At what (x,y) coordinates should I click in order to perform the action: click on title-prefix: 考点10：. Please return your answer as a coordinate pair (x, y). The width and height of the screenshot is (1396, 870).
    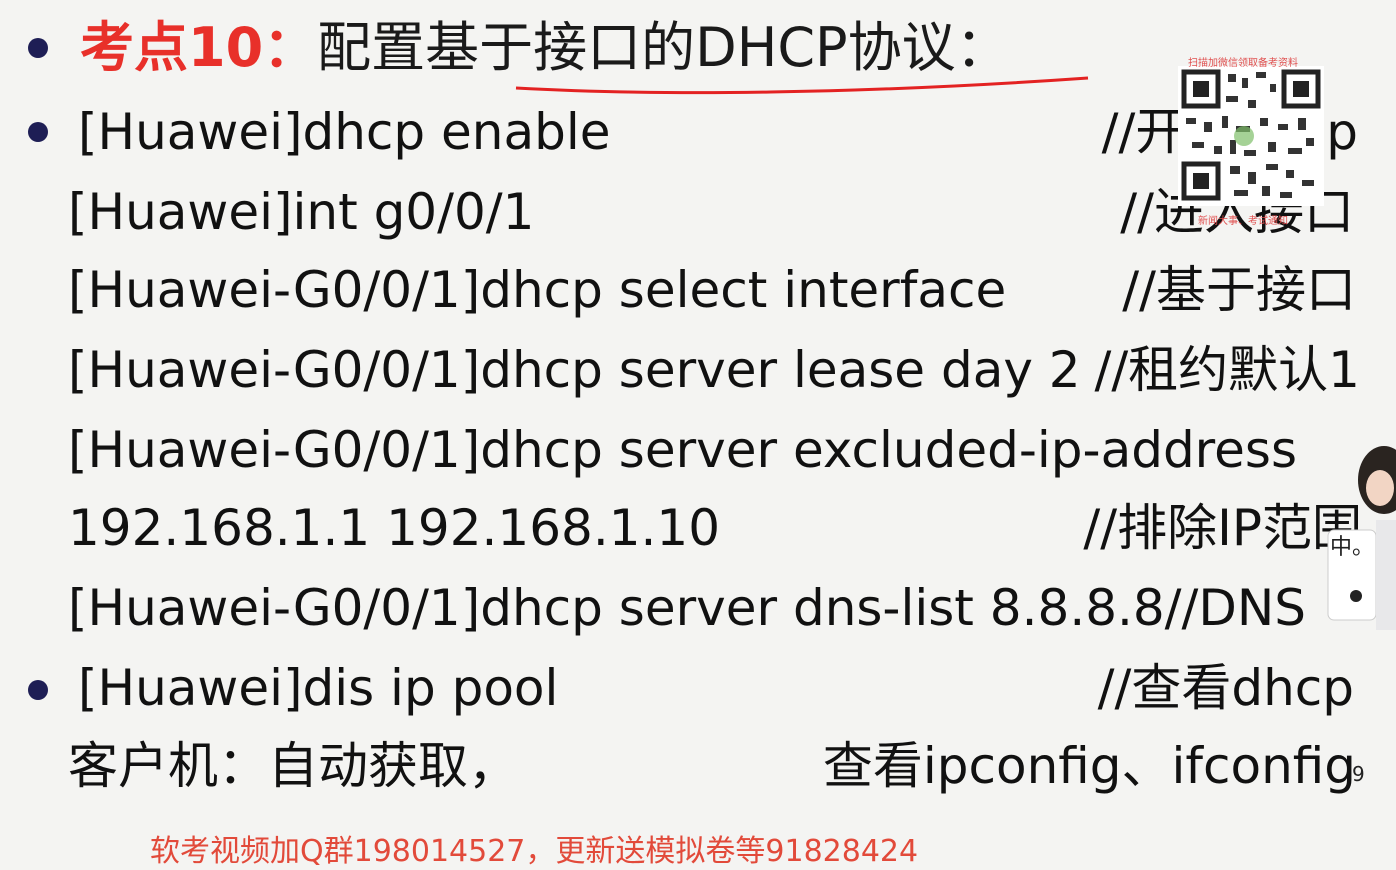
    Looking at the image, I should click on (199, 47).